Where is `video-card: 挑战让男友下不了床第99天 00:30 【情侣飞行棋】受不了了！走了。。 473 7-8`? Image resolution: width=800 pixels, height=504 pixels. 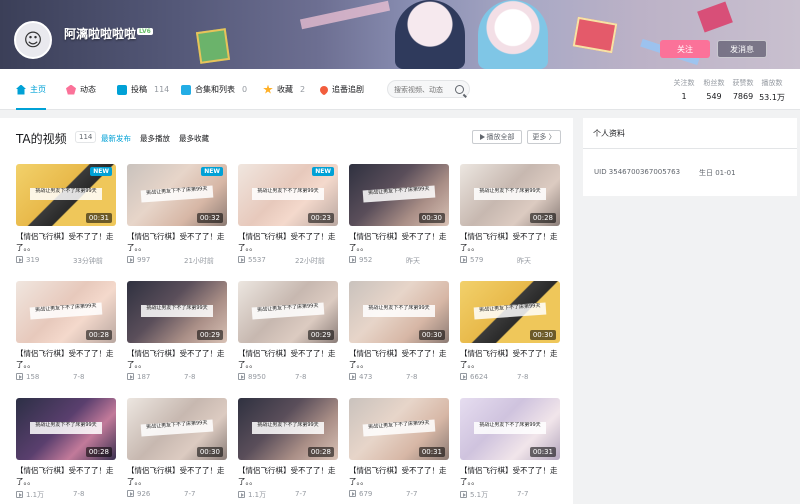
video-card: 挑战让男友下不了床第99天 00:30 【情侣飞行棋】受不了了！走了。。 473 7-8 is located at coordinates (399, 336).